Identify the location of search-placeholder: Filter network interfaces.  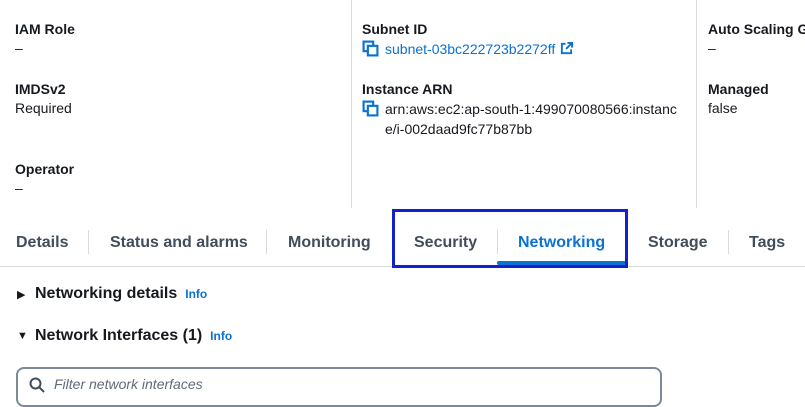
(128, 384).